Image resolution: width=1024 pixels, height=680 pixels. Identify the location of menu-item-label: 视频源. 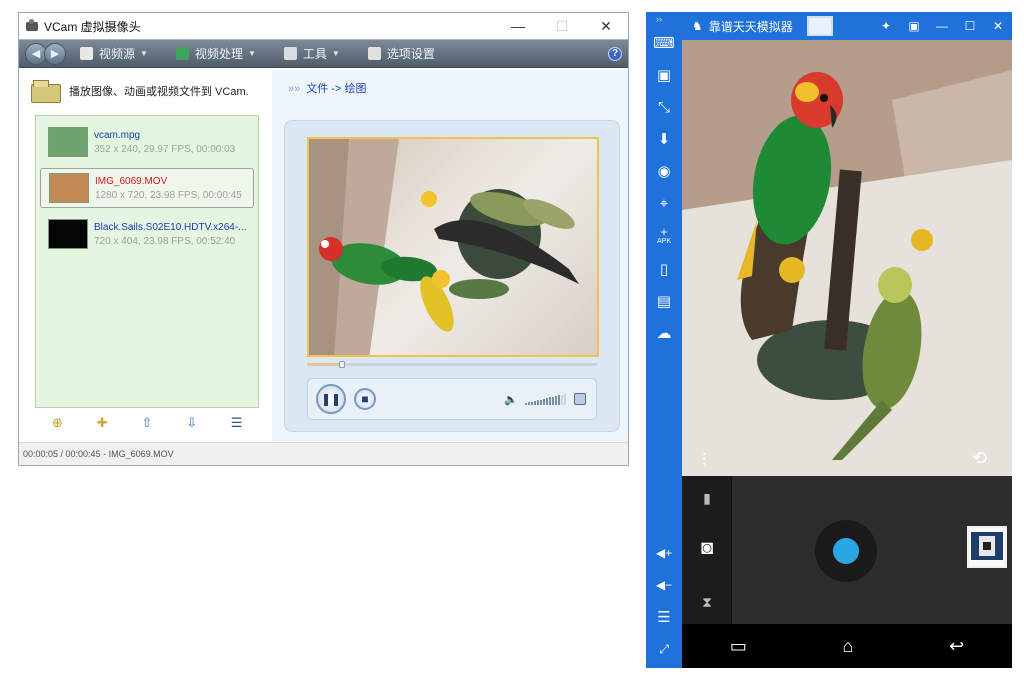
(117, 54).